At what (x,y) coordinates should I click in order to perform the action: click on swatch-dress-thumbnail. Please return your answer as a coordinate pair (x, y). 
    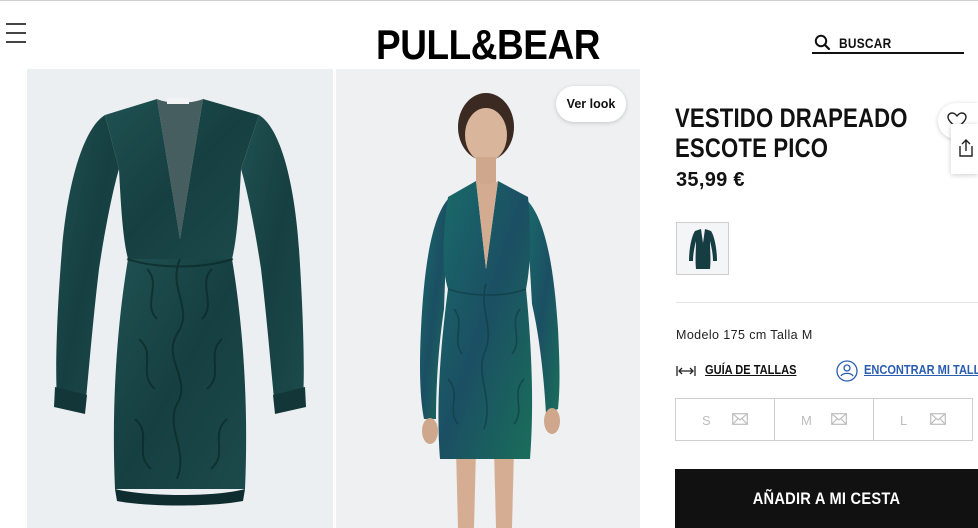
    Looking at the image, I should click on (702, 248).